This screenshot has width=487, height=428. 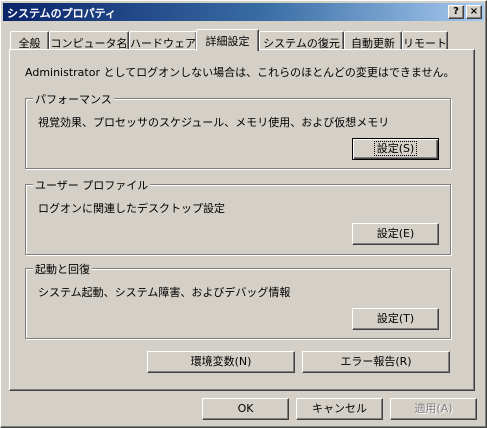 I want to click on apply-button: 適用(A), so click(x=433, y=409).